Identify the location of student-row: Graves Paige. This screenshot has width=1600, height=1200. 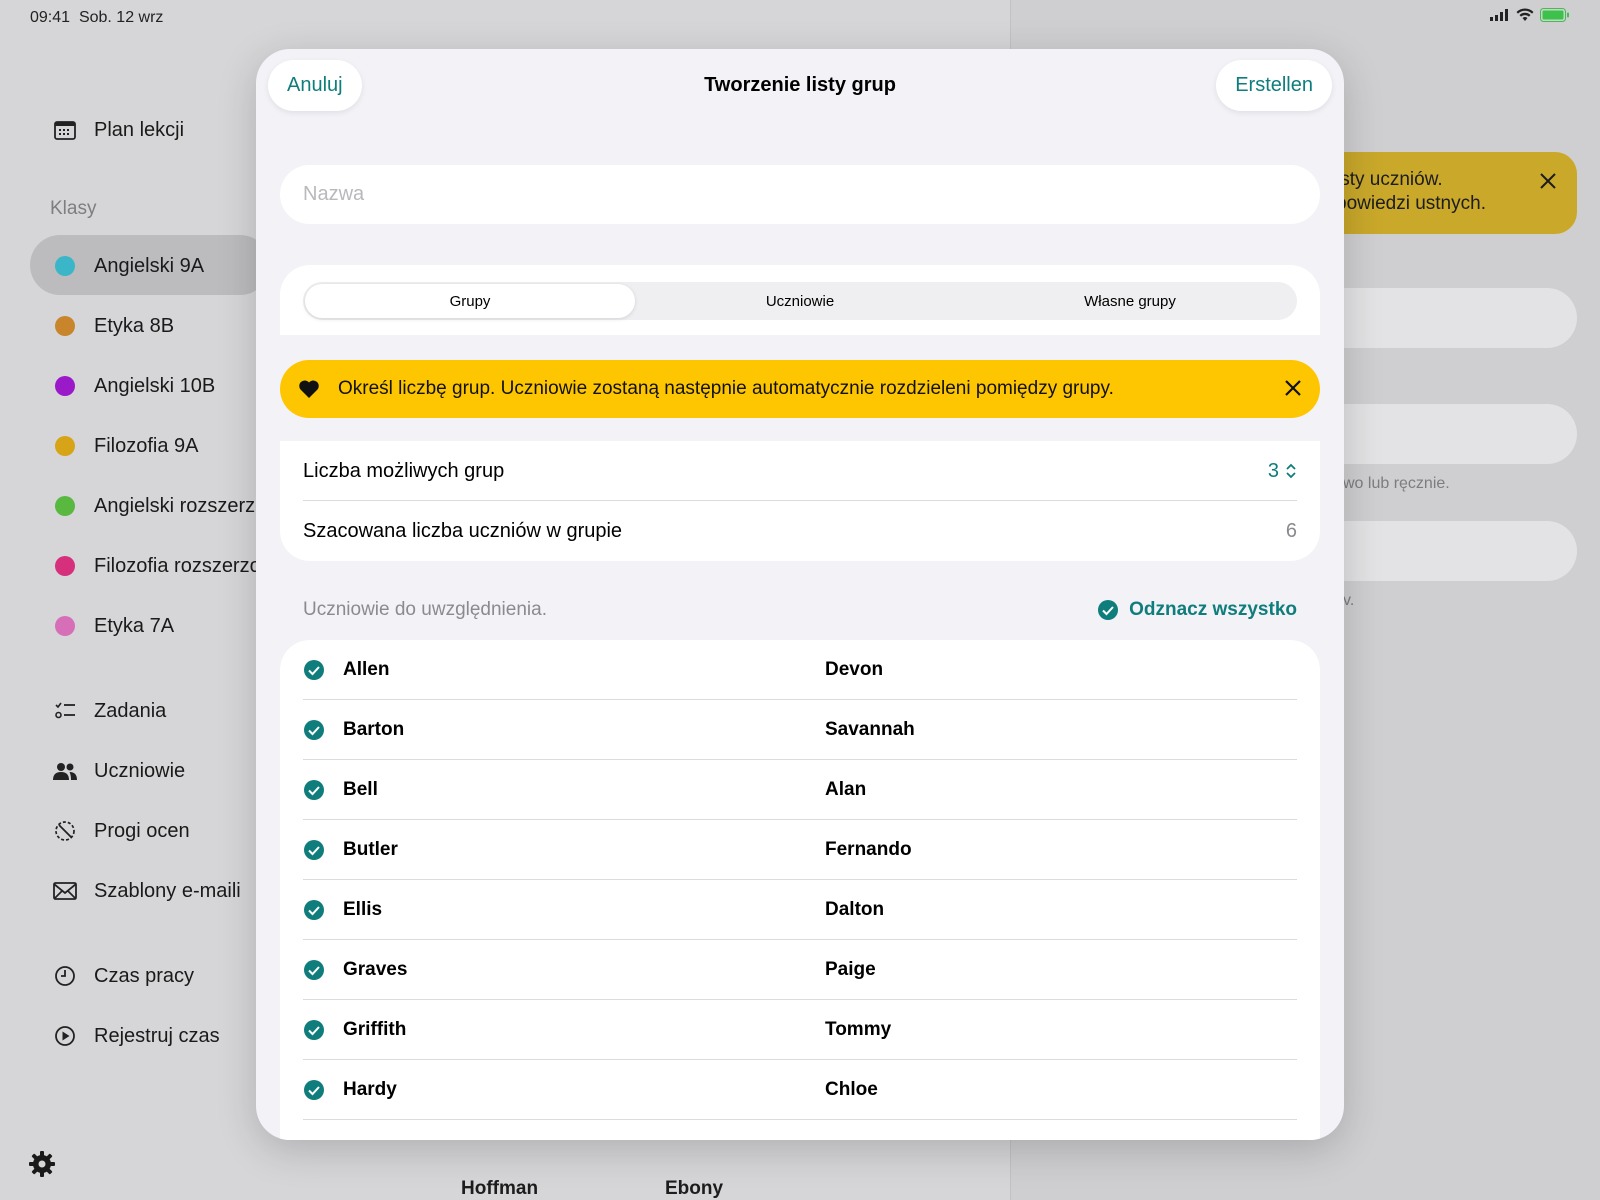
(800, 970).